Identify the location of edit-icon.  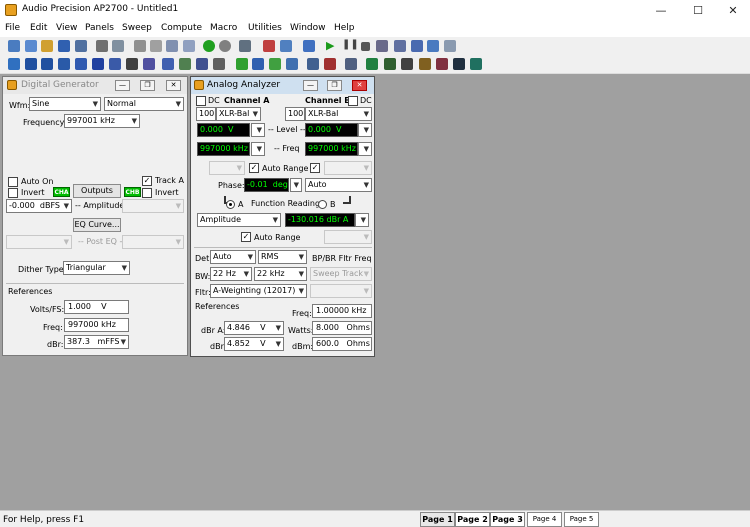
(351, 64).